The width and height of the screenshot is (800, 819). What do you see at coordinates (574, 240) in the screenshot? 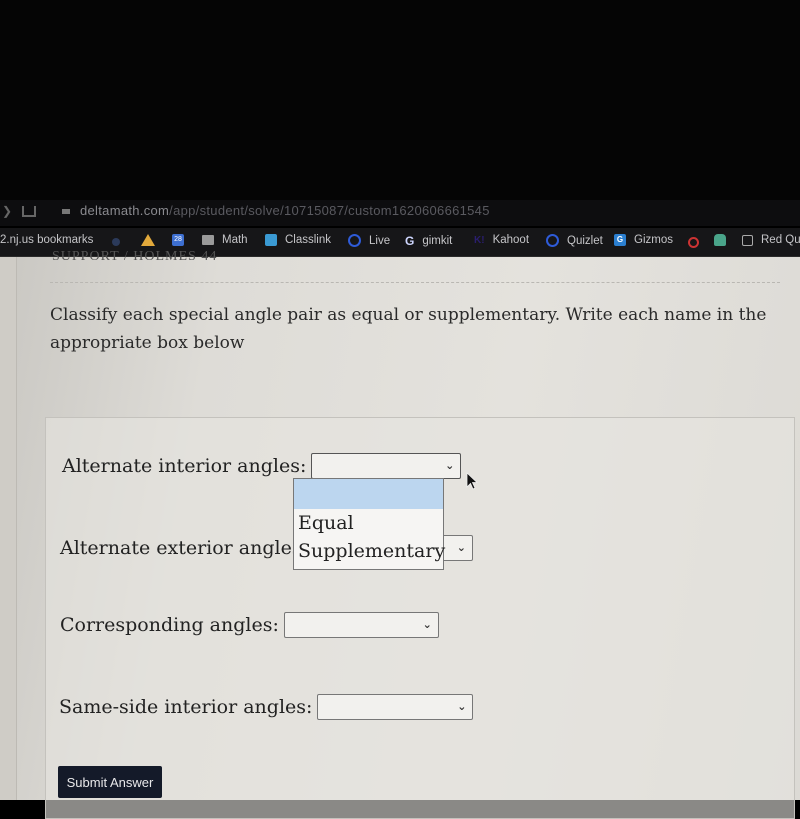
I see `bookmark-quizlet: Quizlet` at bounding box center [574, 240].